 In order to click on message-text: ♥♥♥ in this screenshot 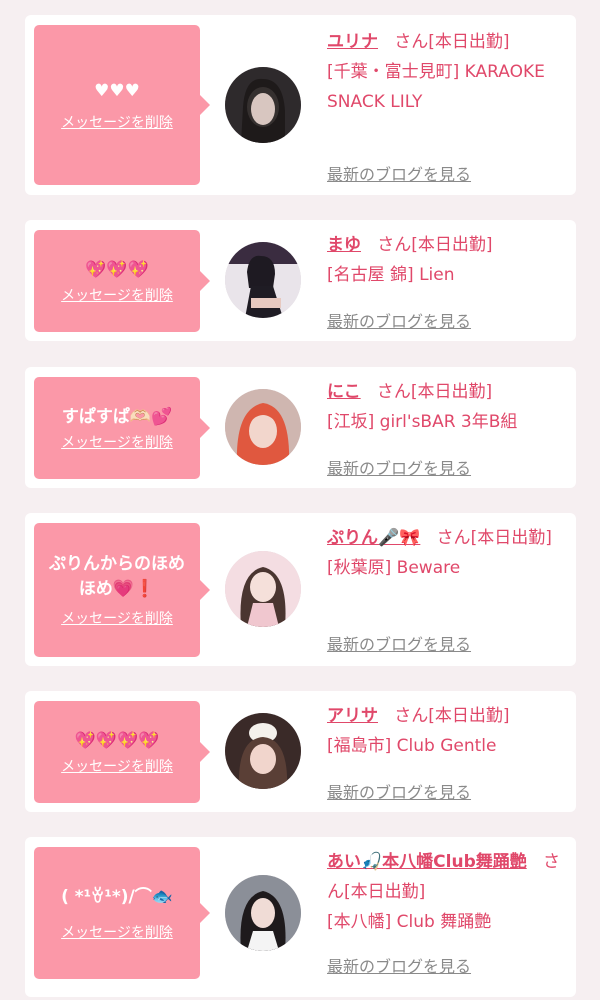, I will do `click(117, 90)`.